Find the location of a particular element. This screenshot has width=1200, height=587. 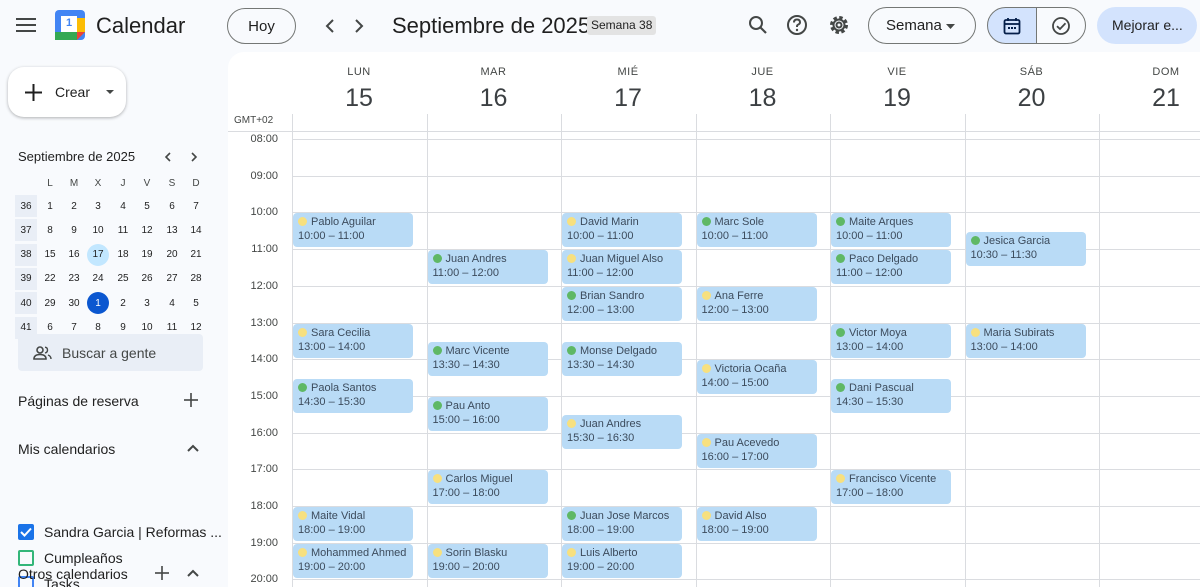

mini-day: 9 is located at coordinates (74, 230).